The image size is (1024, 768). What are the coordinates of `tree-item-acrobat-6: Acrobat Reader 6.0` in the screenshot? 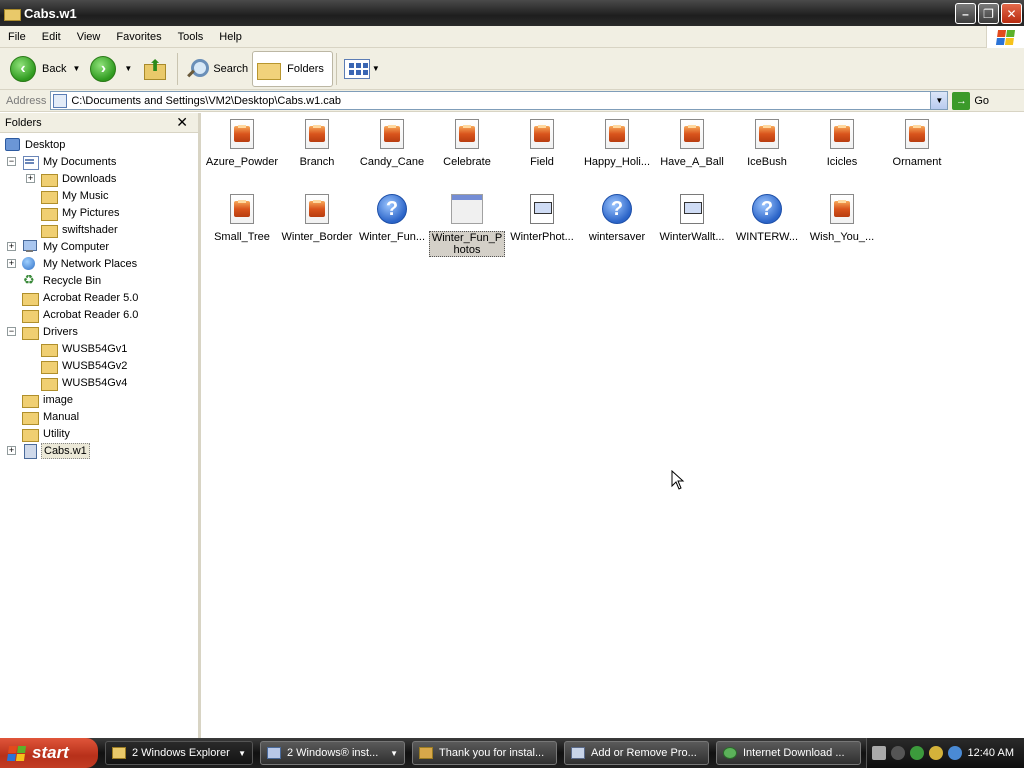 It's located at (81, 314).